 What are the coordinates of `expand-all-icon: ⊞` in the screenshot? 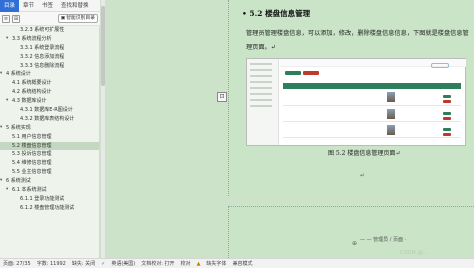 It's located at (16, 18).